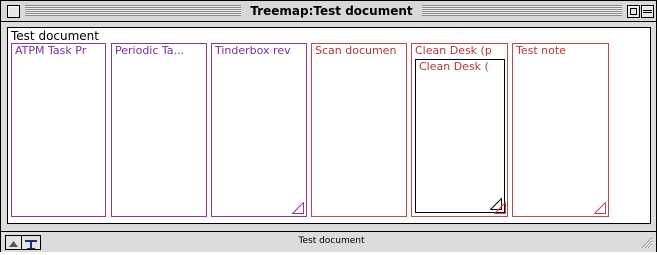 The width and height of the screenshot is (657, 255). What do you see at coordinates (460, 136) in the screenshot?
I see `treemap-child-note-clean-desk: Clean Desk (` at bounding box center [460, 136].